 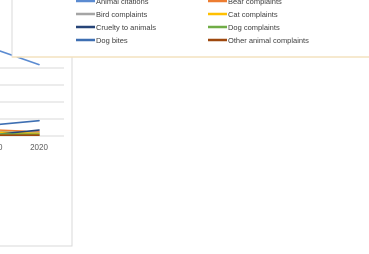 I want to click on legend-label: Cruelty to animals, so click(x=126, y=27).